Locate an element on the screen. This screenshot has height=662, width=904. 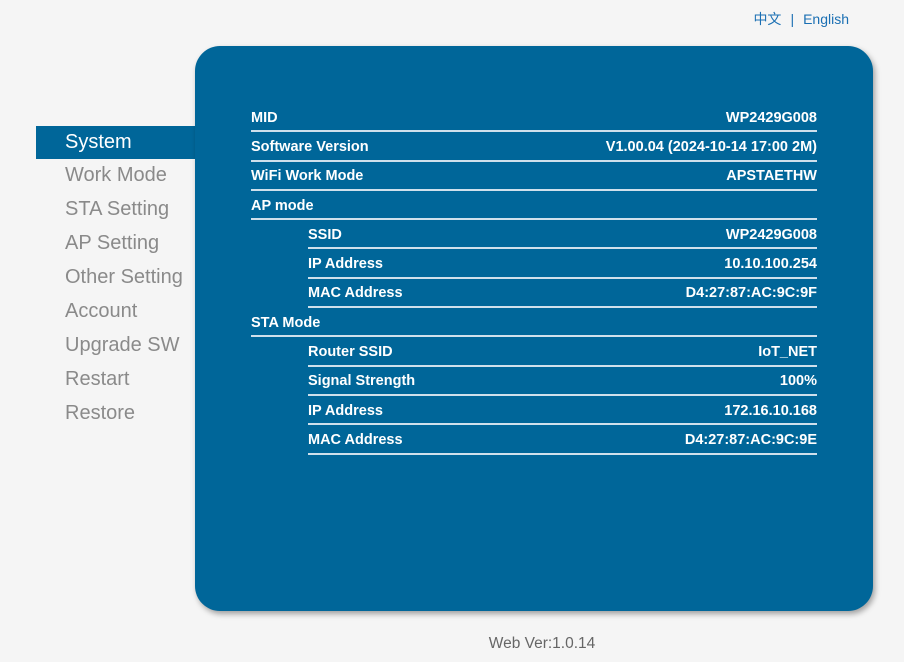
info-row: WiFi Work Mode APSTAETHW is located at coordinates (534, 176).